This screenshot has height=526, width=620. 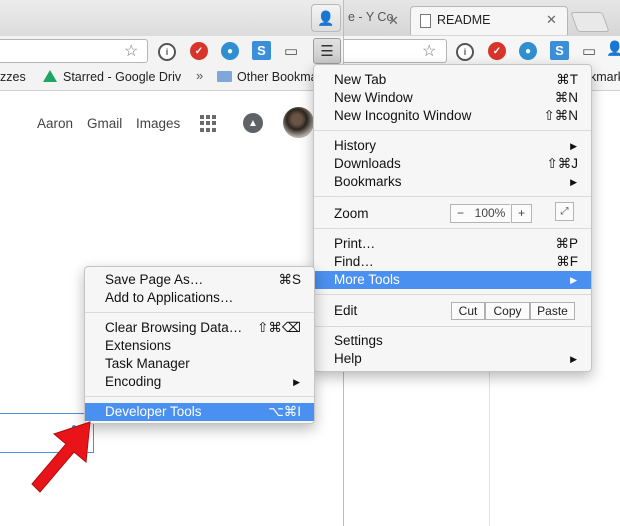 What do you see at coordinates (566, 97) in the screenshot?
I see `menu-item-shortcut: ⌘N` at bounding box center [566, 97].